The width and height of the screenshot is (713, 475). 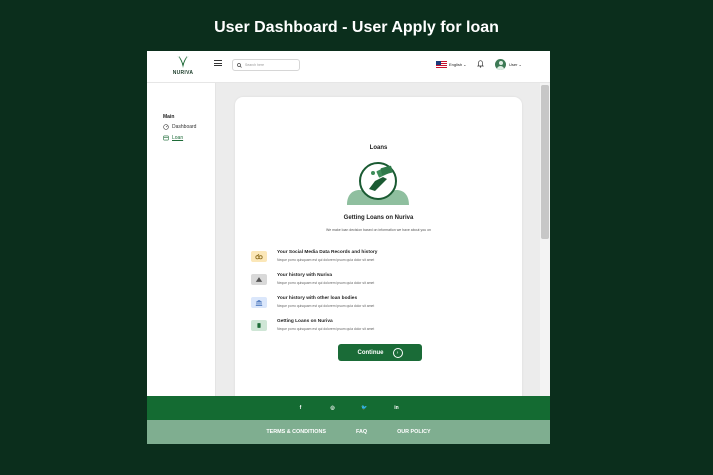 I want to click on sidebar: Main Dashboard Loan, so click(x=181, y=239).